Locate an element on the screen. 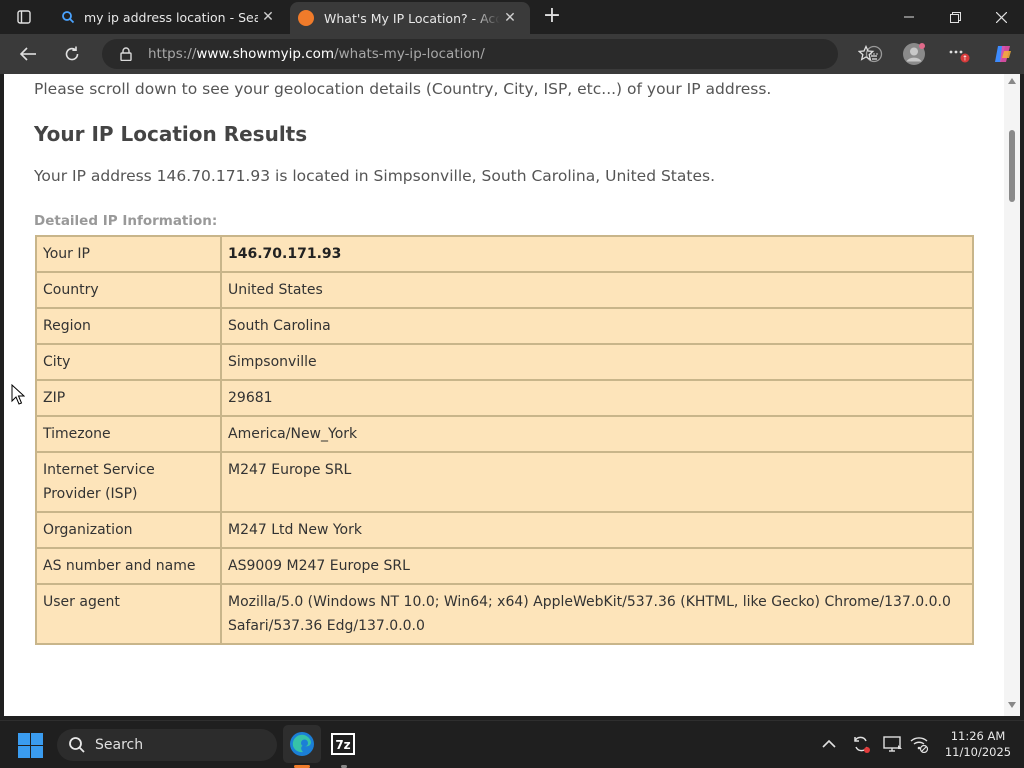 This screenshot has height=768, width=1024. sync-tray-icon is located at coordinates (861, 744).